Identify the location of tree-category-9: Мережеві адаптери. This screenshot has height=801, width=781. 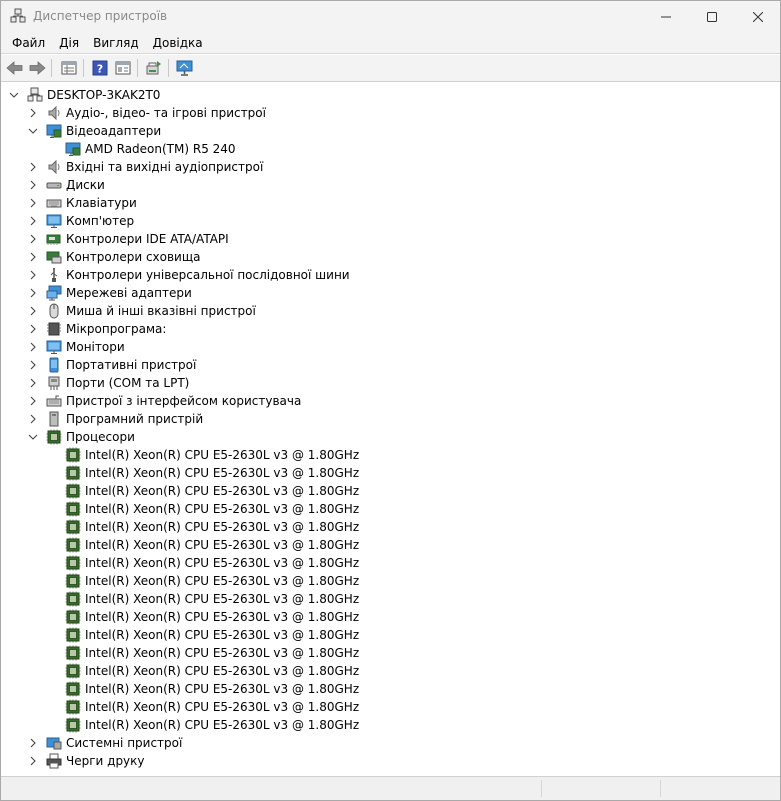
(390, 293).